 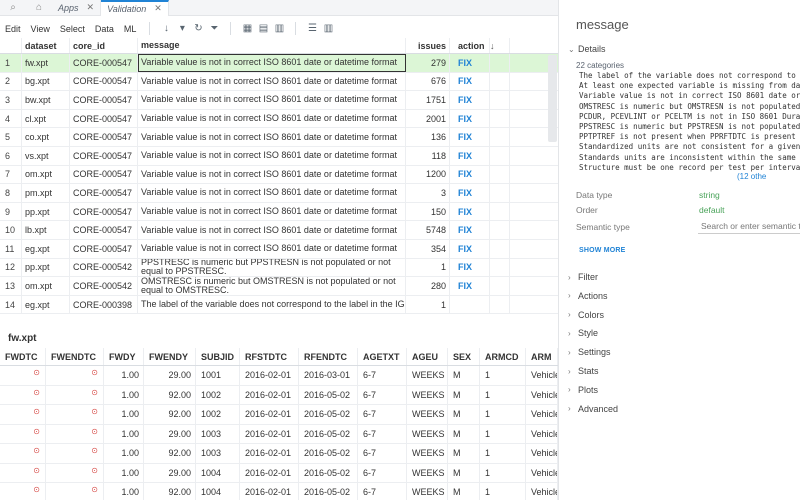 What do you see at coordinates (427, 356) in the screenshot?
I see `column-header-ageu: AGEU` at bounding box center [427, 356].